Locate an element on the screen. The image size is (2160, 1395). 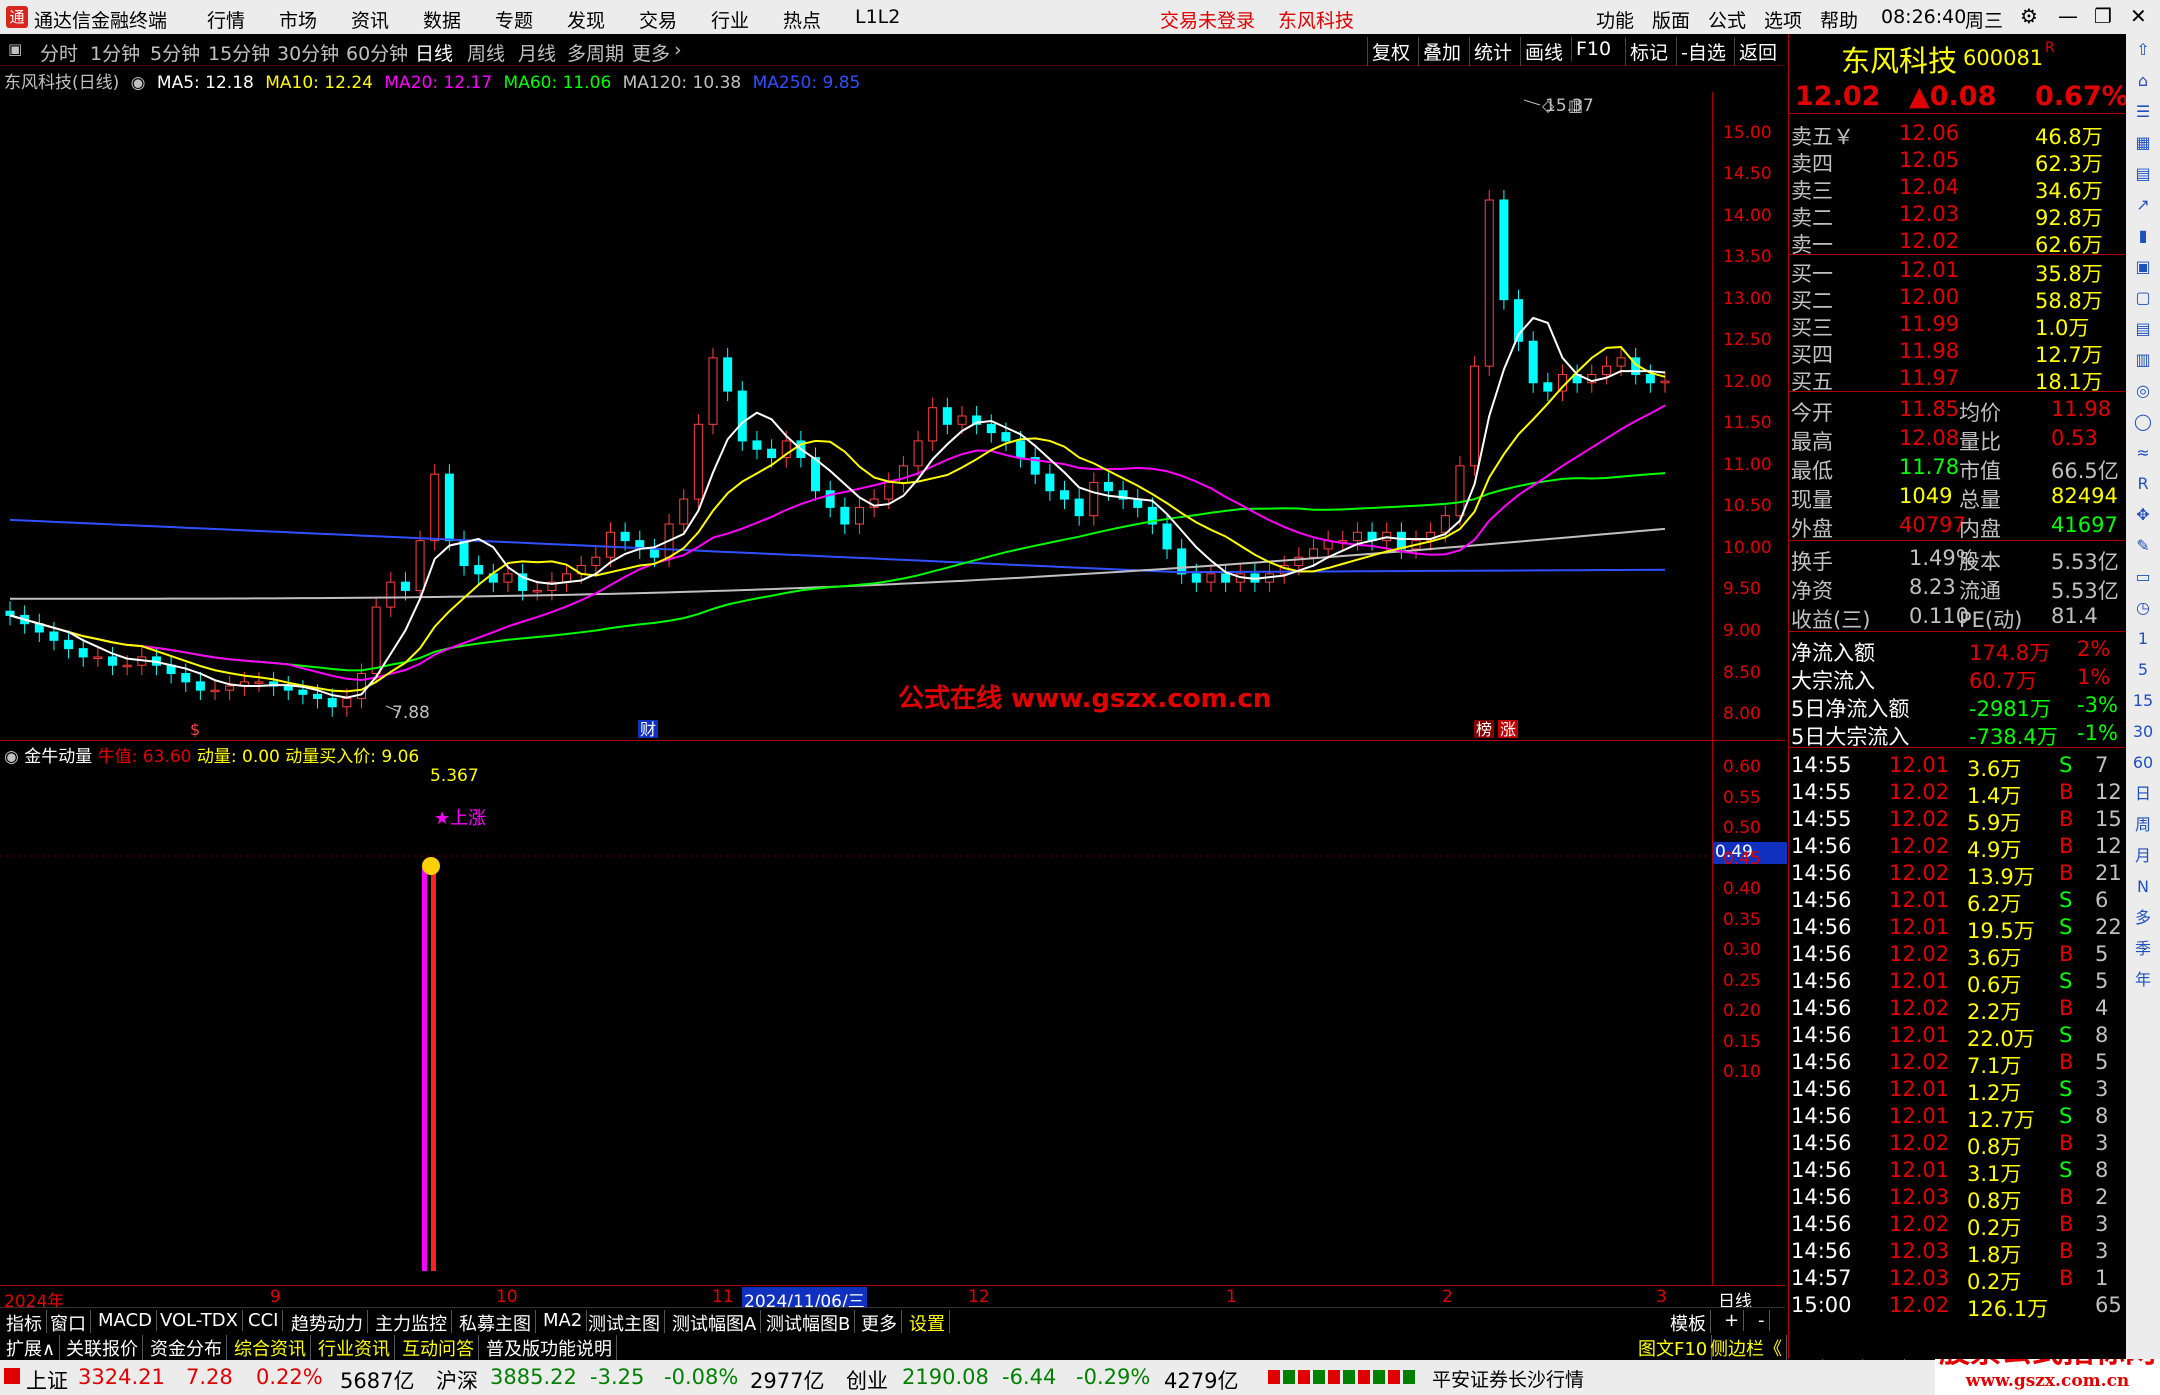
mark-cai: 财 is located at coordinates (648, 729).